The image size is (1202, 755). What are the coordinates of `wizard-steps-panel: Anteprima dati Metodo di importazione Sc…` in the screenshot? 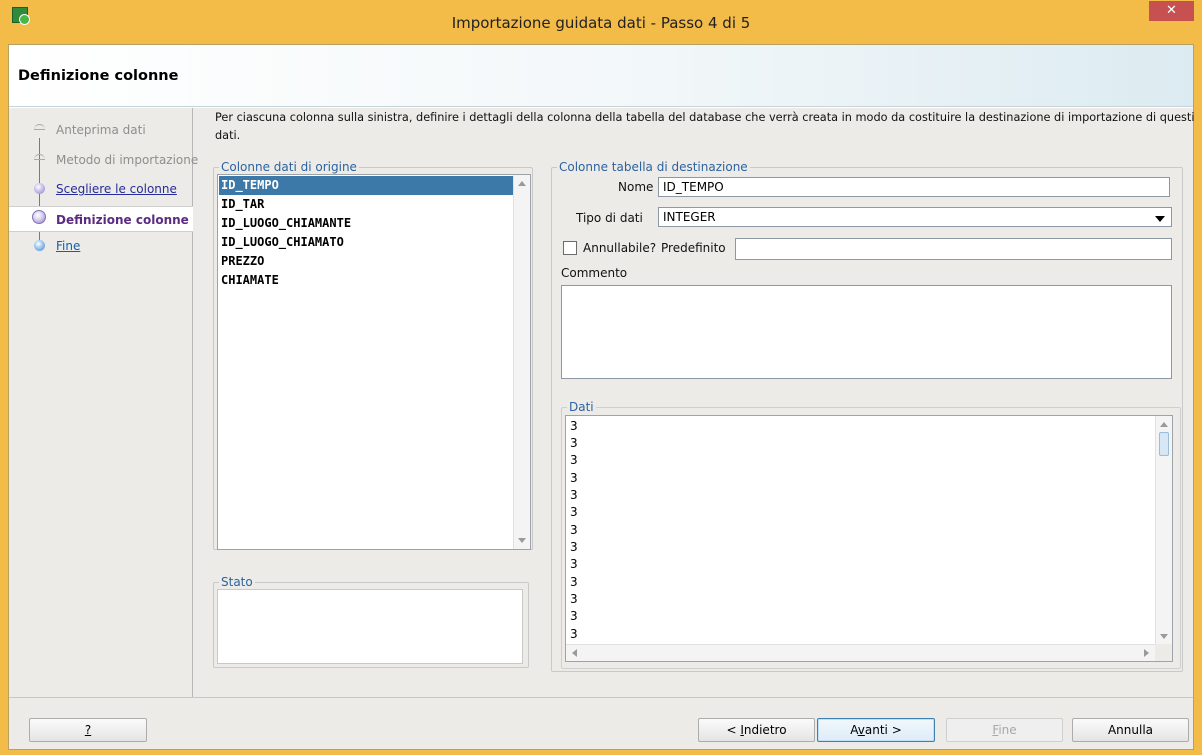 It's located at (103, 402).